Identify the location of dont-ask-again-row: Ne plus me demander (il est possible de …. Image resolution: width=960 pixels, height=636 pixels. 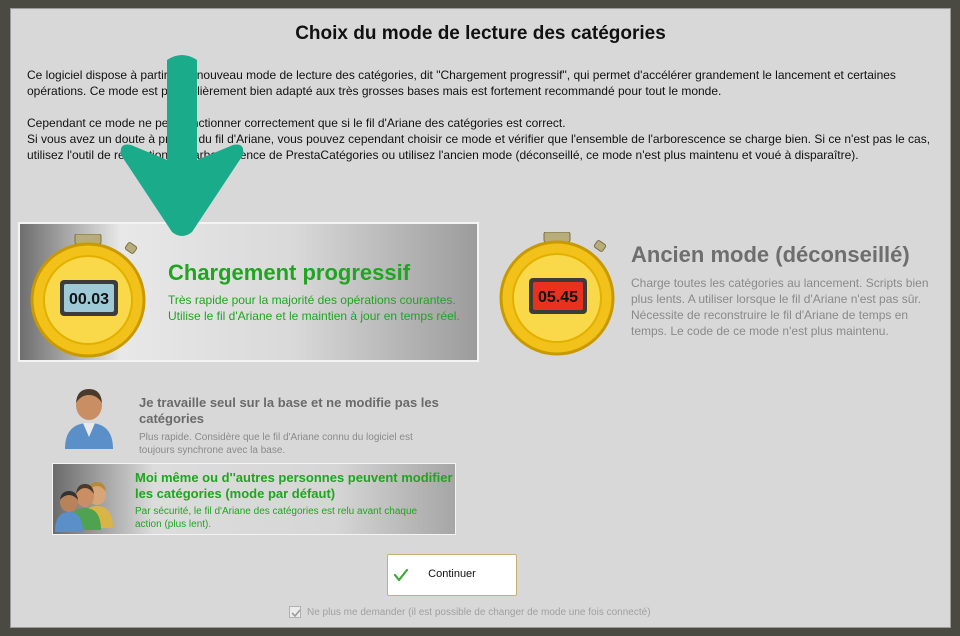
(470, 612).